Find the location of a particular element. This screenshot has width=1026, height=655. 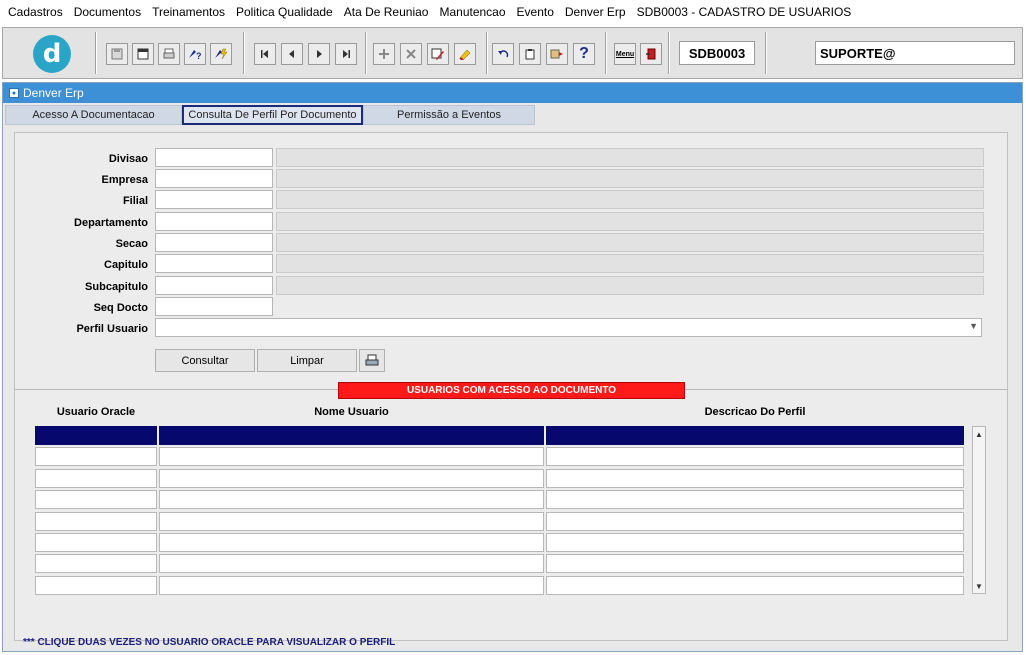

menu-denver-erp: Denver Erp is located at coordinates (595, 12).